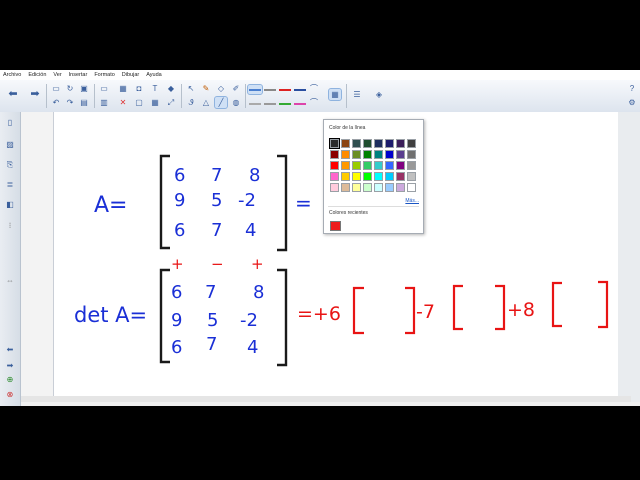 The height and width of the screenshot is (480, 640). I want to click on color-swatch-grid, so click(372, 165).